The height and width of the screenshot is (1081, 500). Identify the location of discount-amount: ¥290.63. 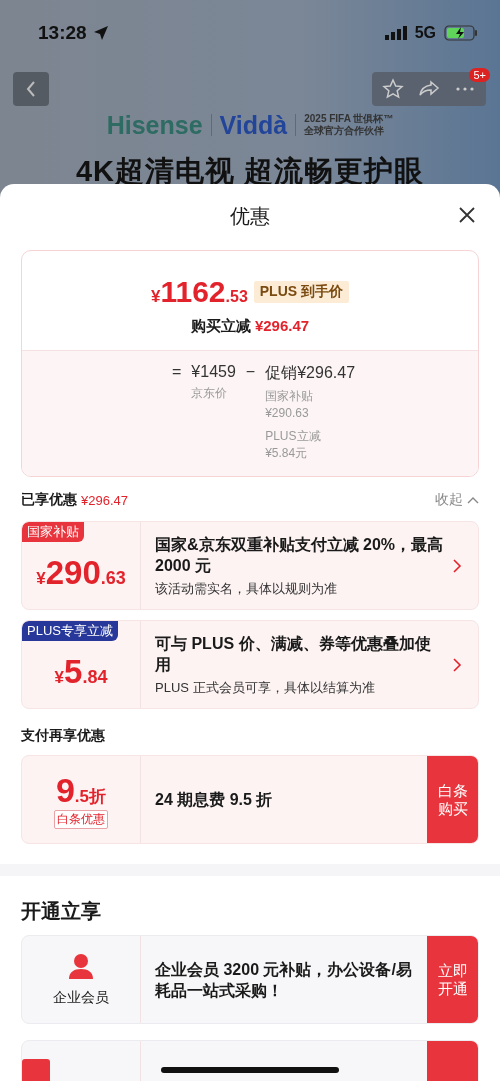
(81, 572).